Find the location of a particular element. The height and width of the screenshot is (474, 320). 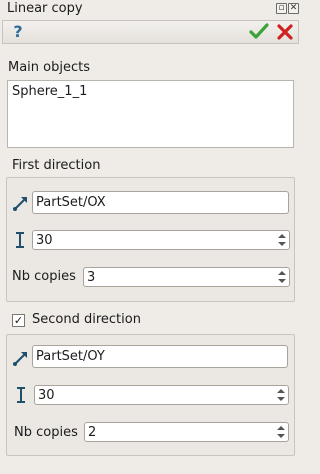

main-objects-label: Main objects is located at coordinates (49, 67).